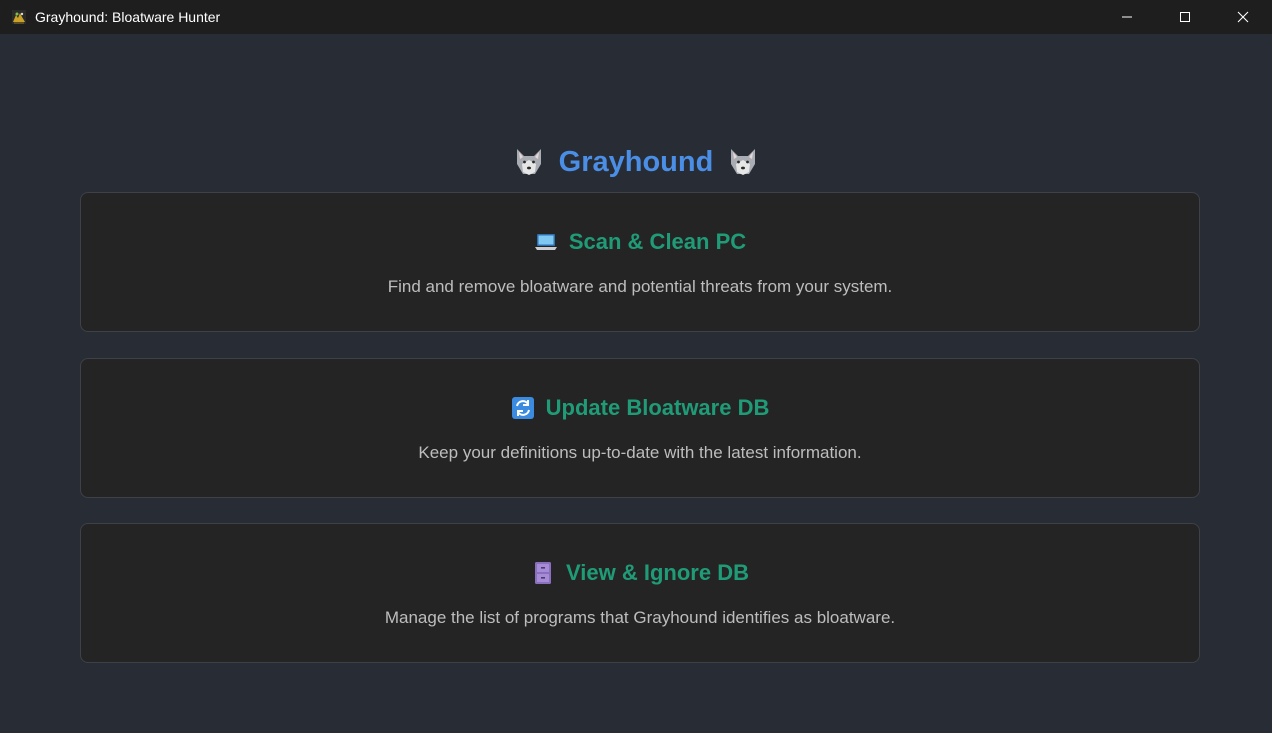 The width and height of the screenshot is (1272, 733). Describe the element at coordinates (657, 407) in the screenshot. I see `card-title: Update Bloatware DB` at that location.